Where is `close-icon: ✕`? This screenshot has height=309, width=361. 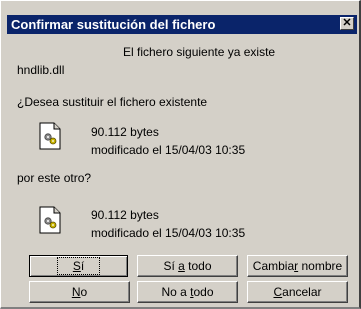
close-icon: ✕ is located at coordinates (347, 23).